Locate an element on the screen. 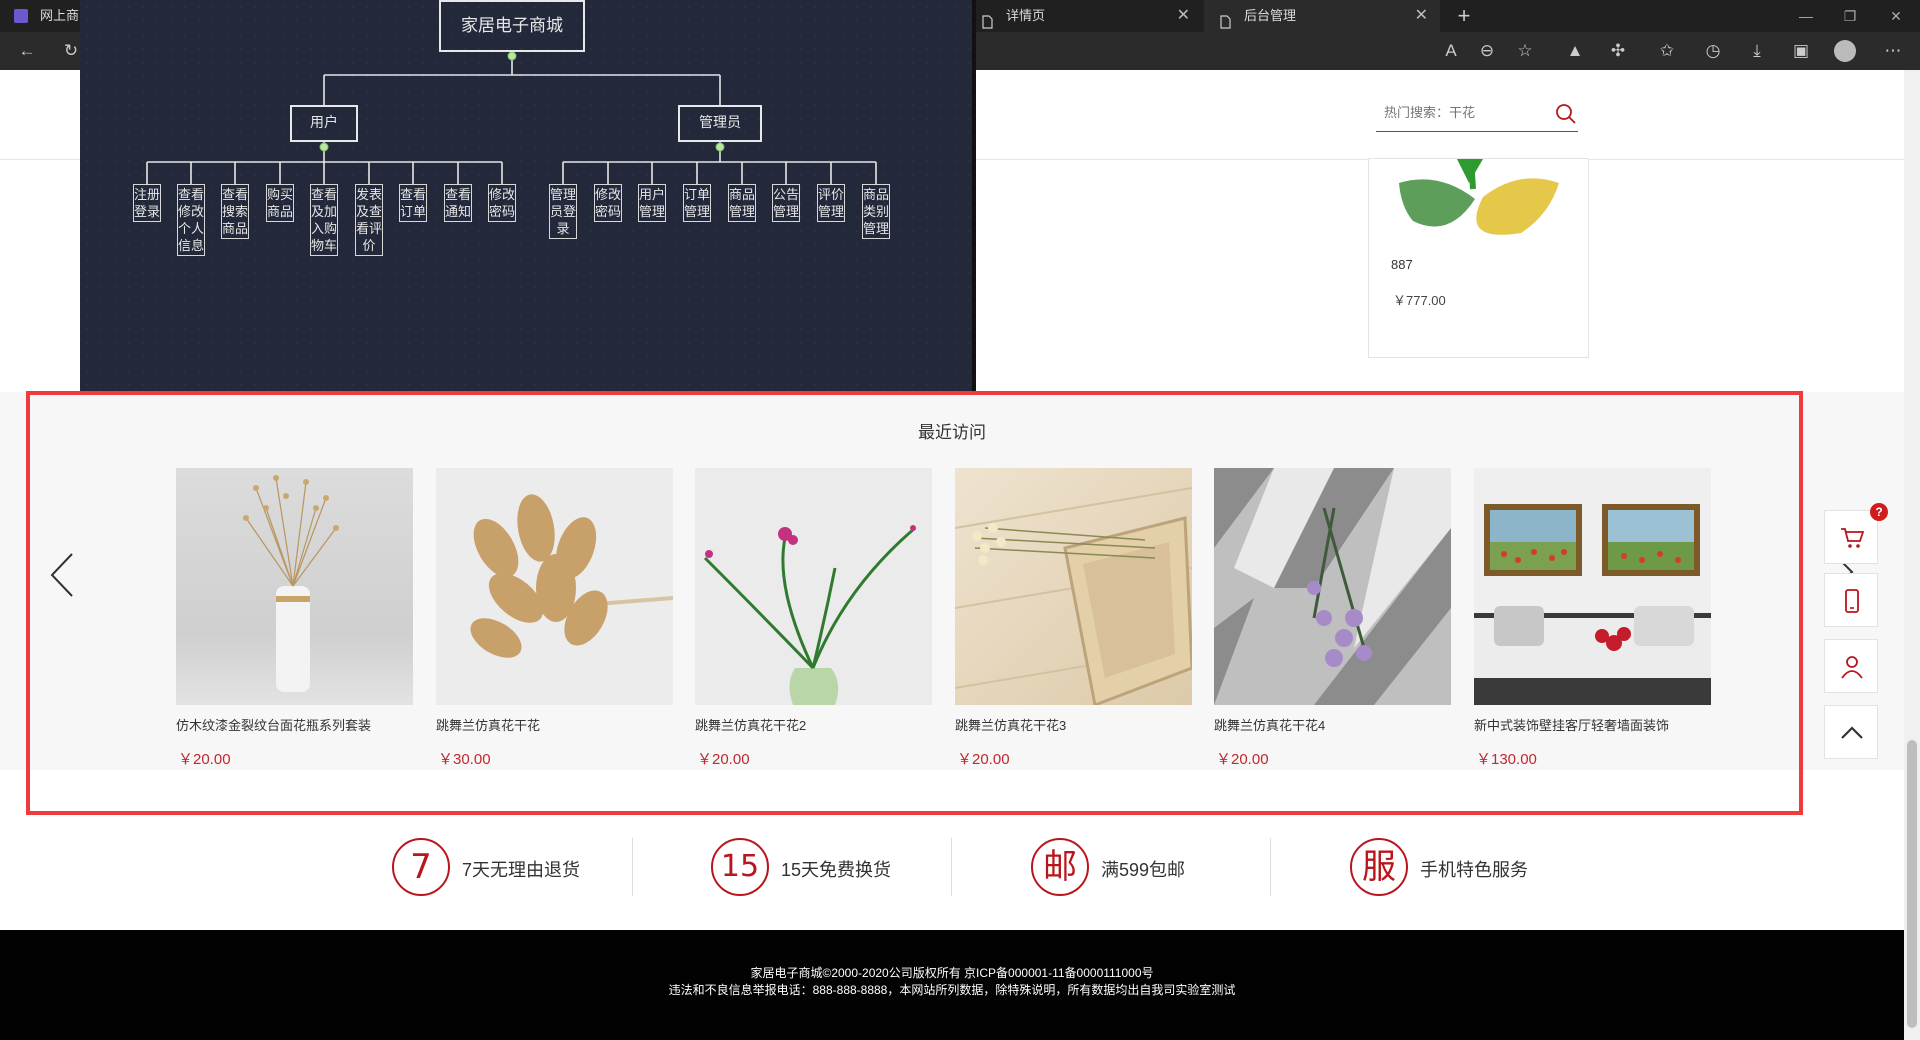  diagram-leaf: 公告管理 is located at coordinates (786, 203).